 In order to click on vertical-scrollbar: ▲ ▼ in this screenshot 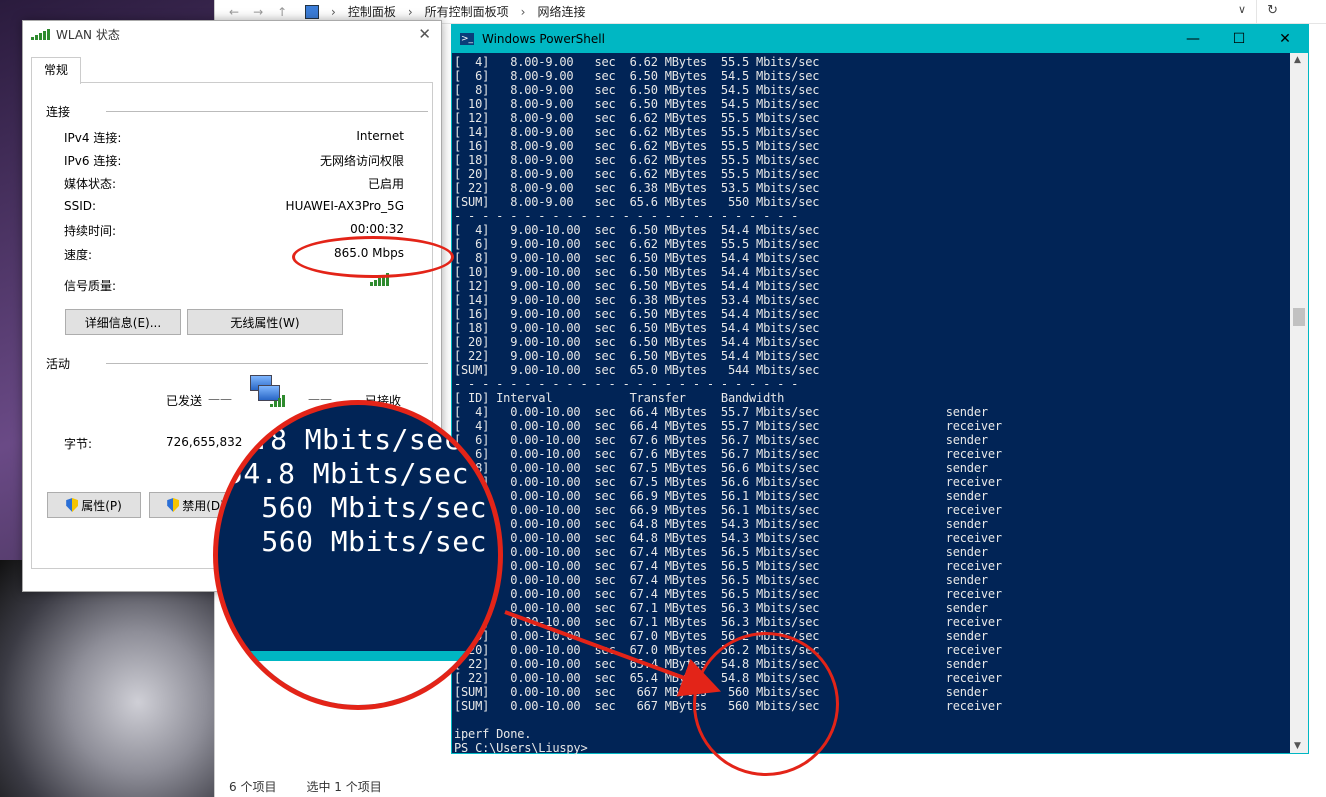, I will do `click(1299, 403)`.